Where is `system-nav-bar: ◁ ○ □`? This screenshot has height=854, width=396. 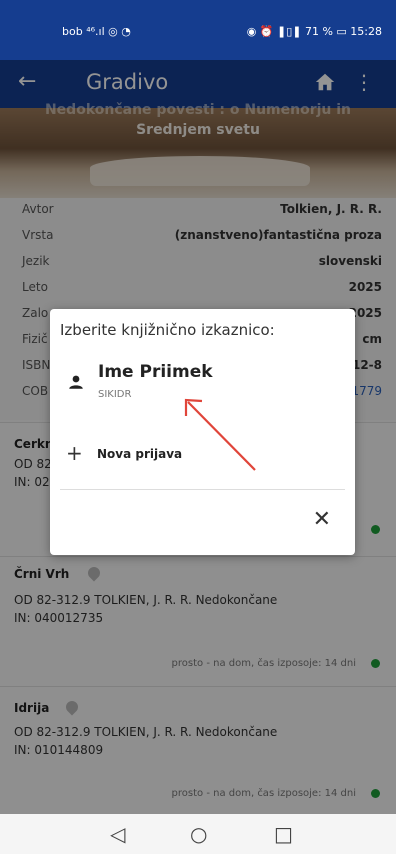 system-nav-bar: ◁ ○ □ is located at coordinates (198, 834).